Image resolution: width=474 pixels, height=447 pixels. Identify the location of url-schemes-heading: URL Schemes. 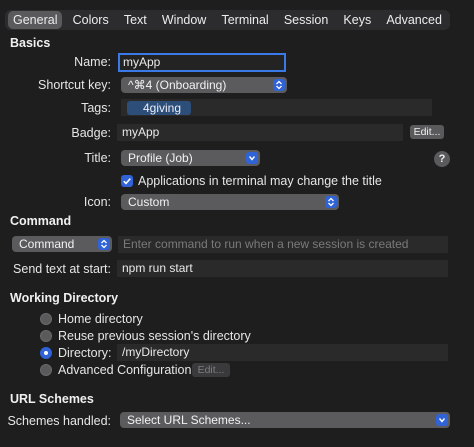
(52, 399).